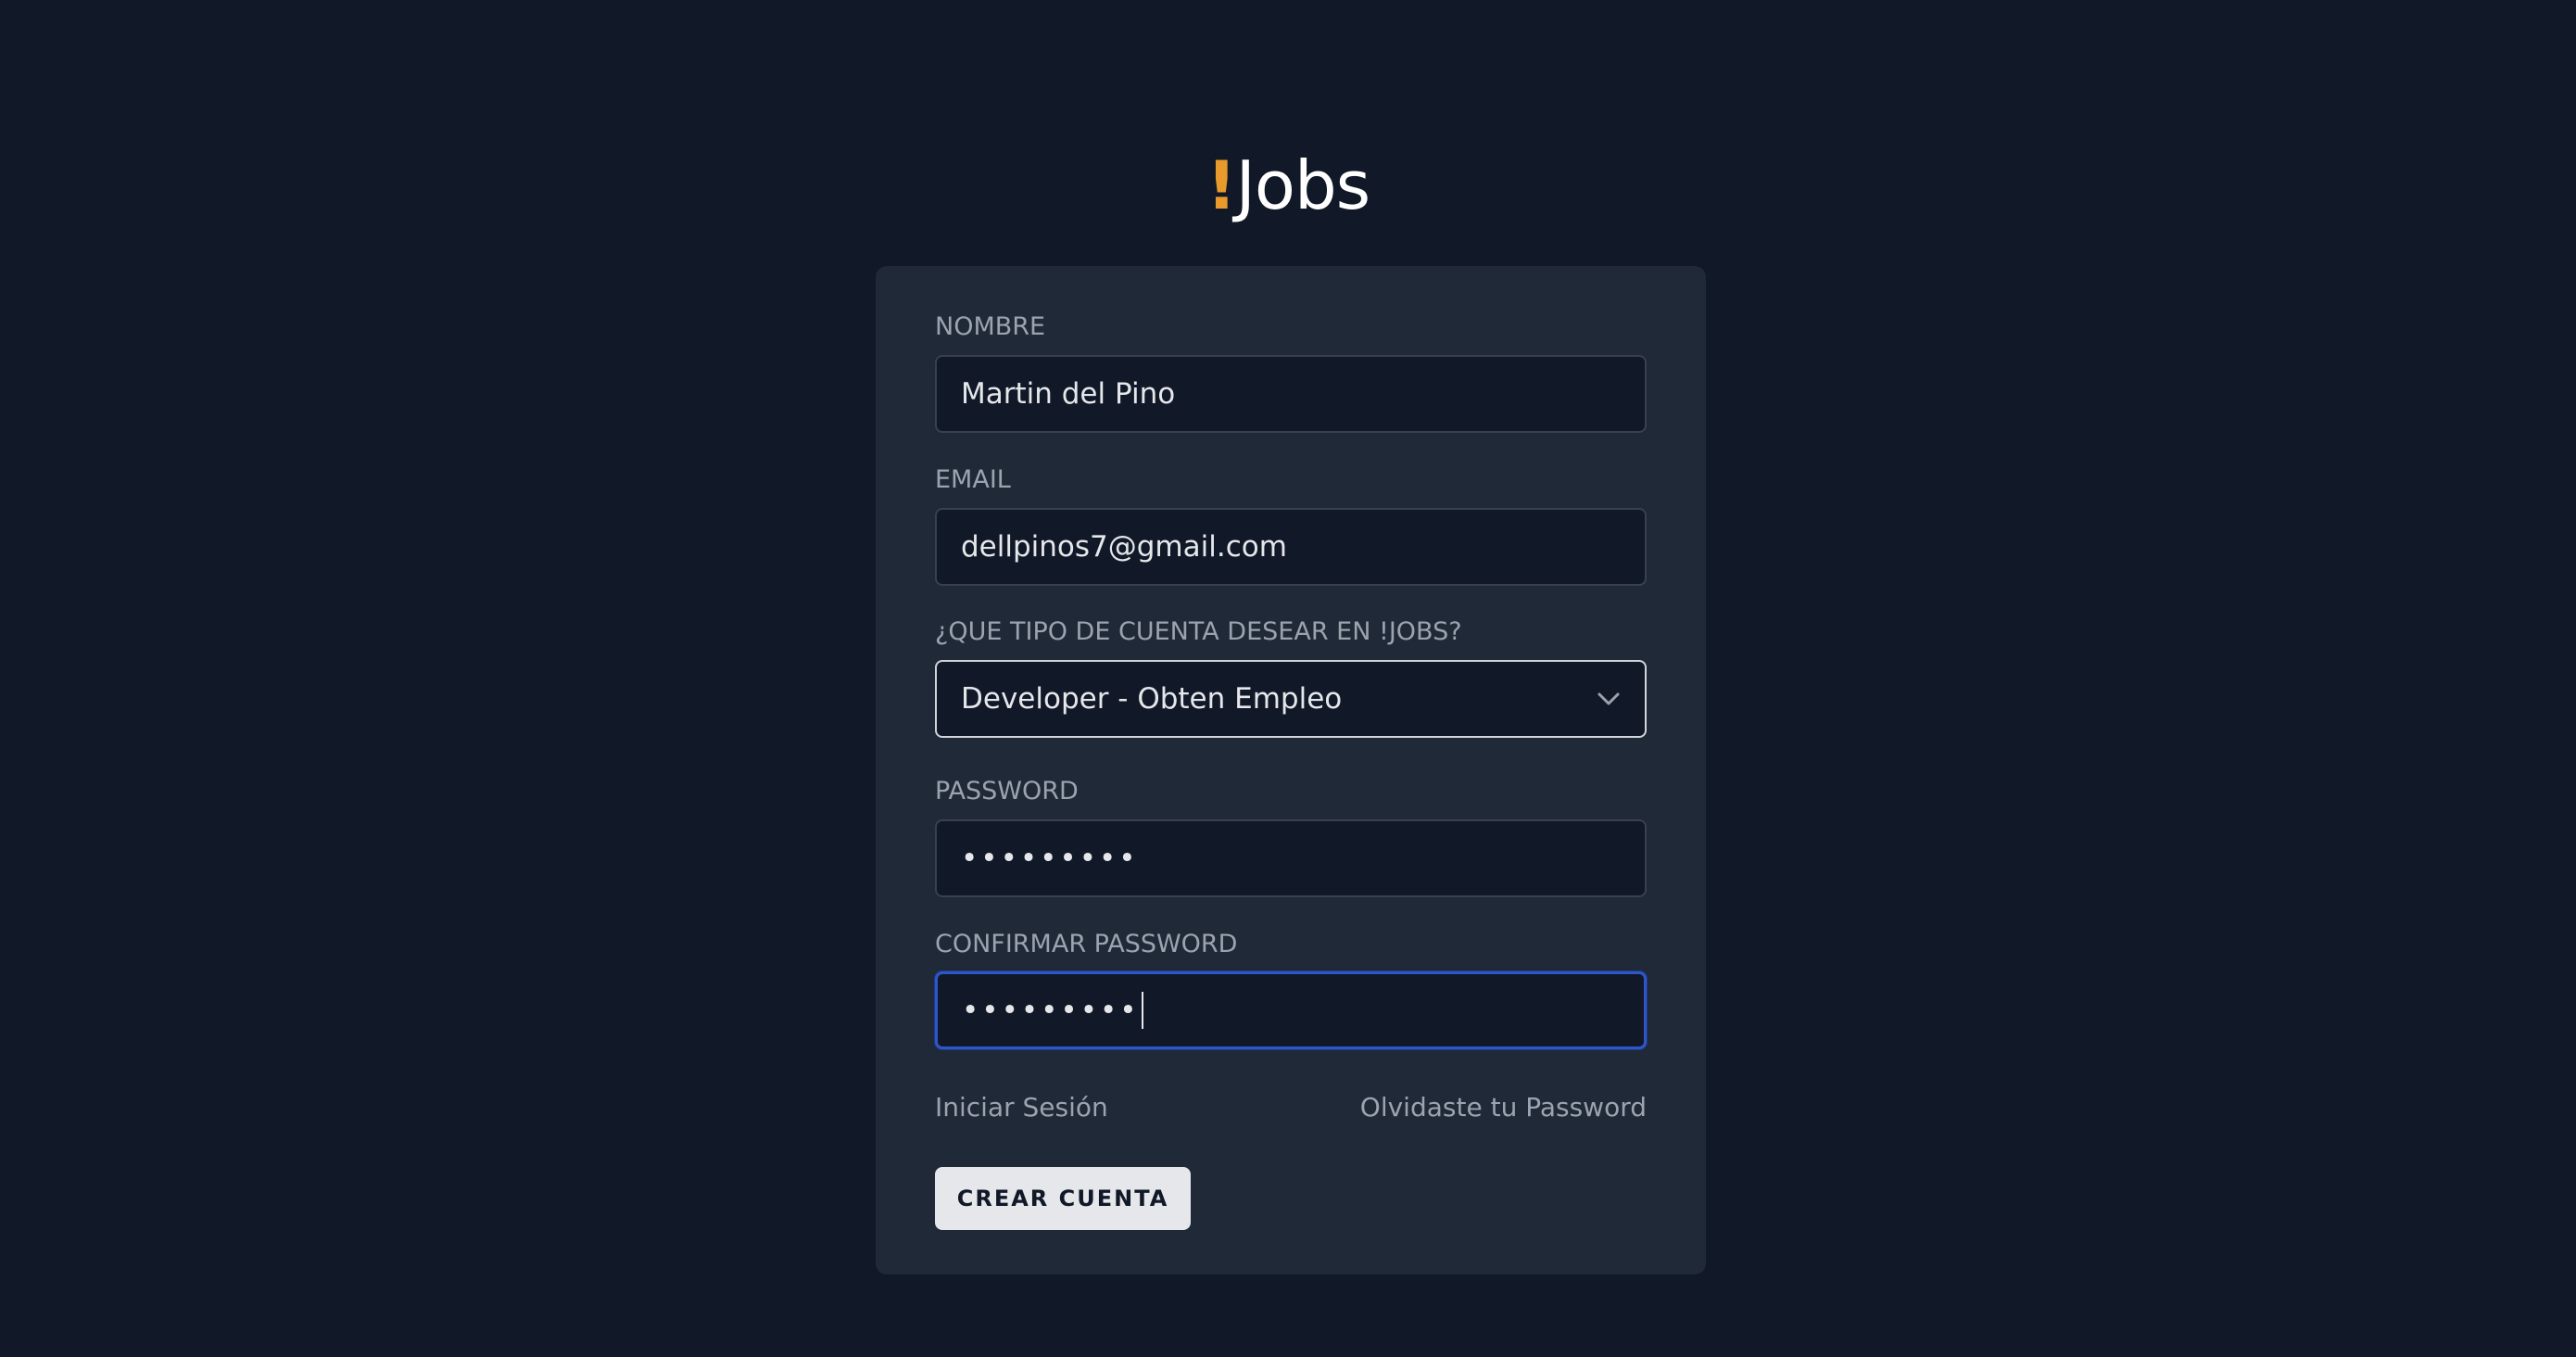 The width and height of the screenshot is (2576, 1357). Describe the element at coordinates (1142, 1010) in the screenshot. I see `text-cursor` at that location.